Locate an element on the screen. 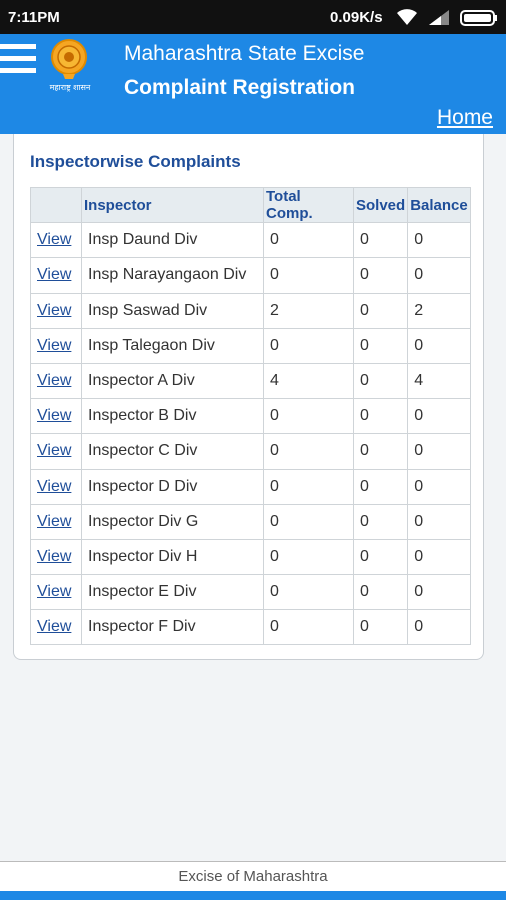  balance-count: 2 is located at coordinates (439, 310).